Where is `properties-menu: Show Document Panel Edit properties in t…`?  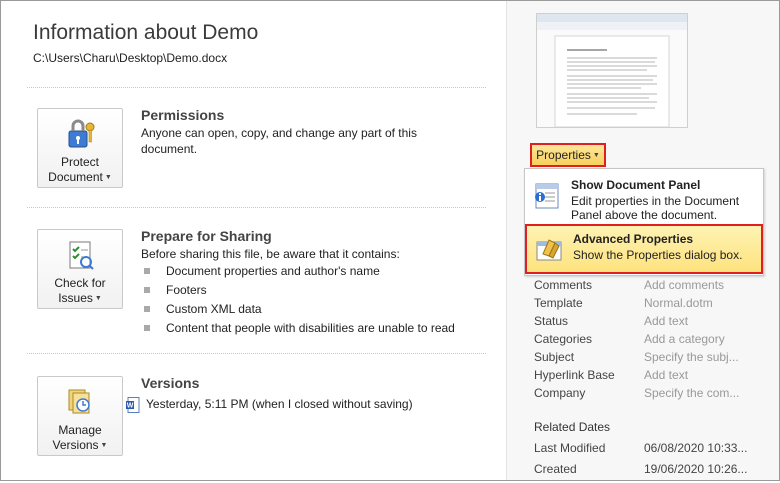
properties-menu: Show Document Panel Edit properties in t… is located at coordinates (644, 222).